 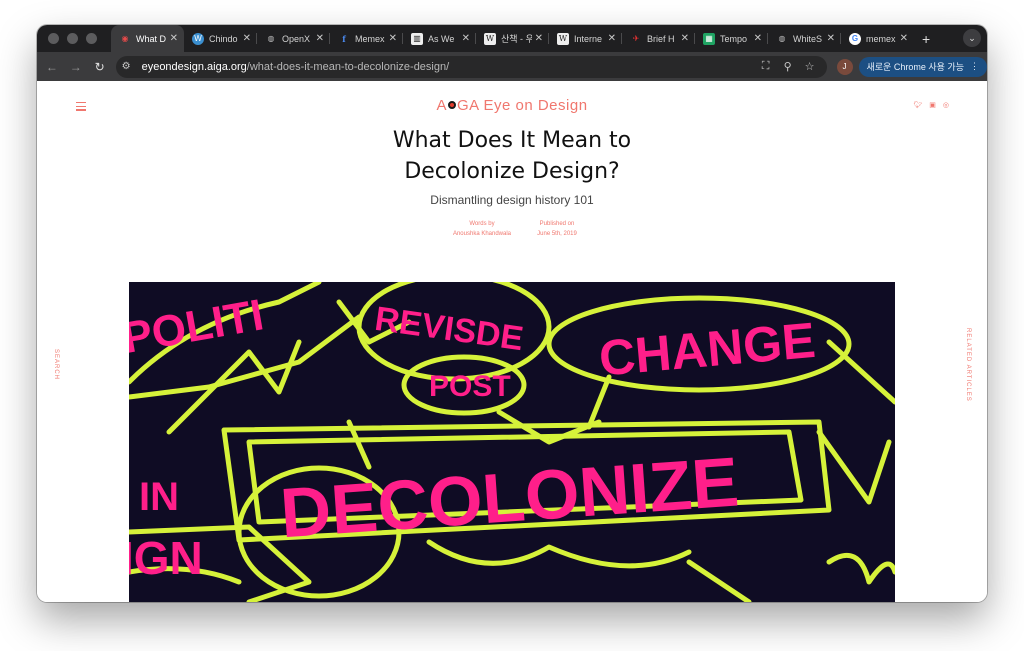 What do you see at coordinates (766, 66) in the screenshot?
I see `translate-icon: ⛶` at bounding box center [766, 66].